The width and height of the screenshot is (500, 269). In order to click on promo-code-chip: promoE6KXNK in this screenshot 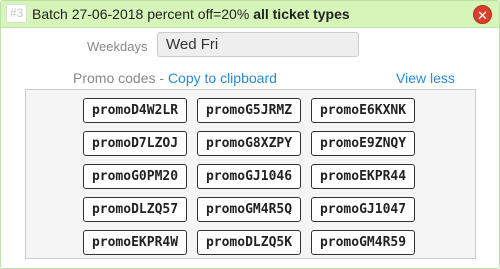, I will do `click(363, 110)`.